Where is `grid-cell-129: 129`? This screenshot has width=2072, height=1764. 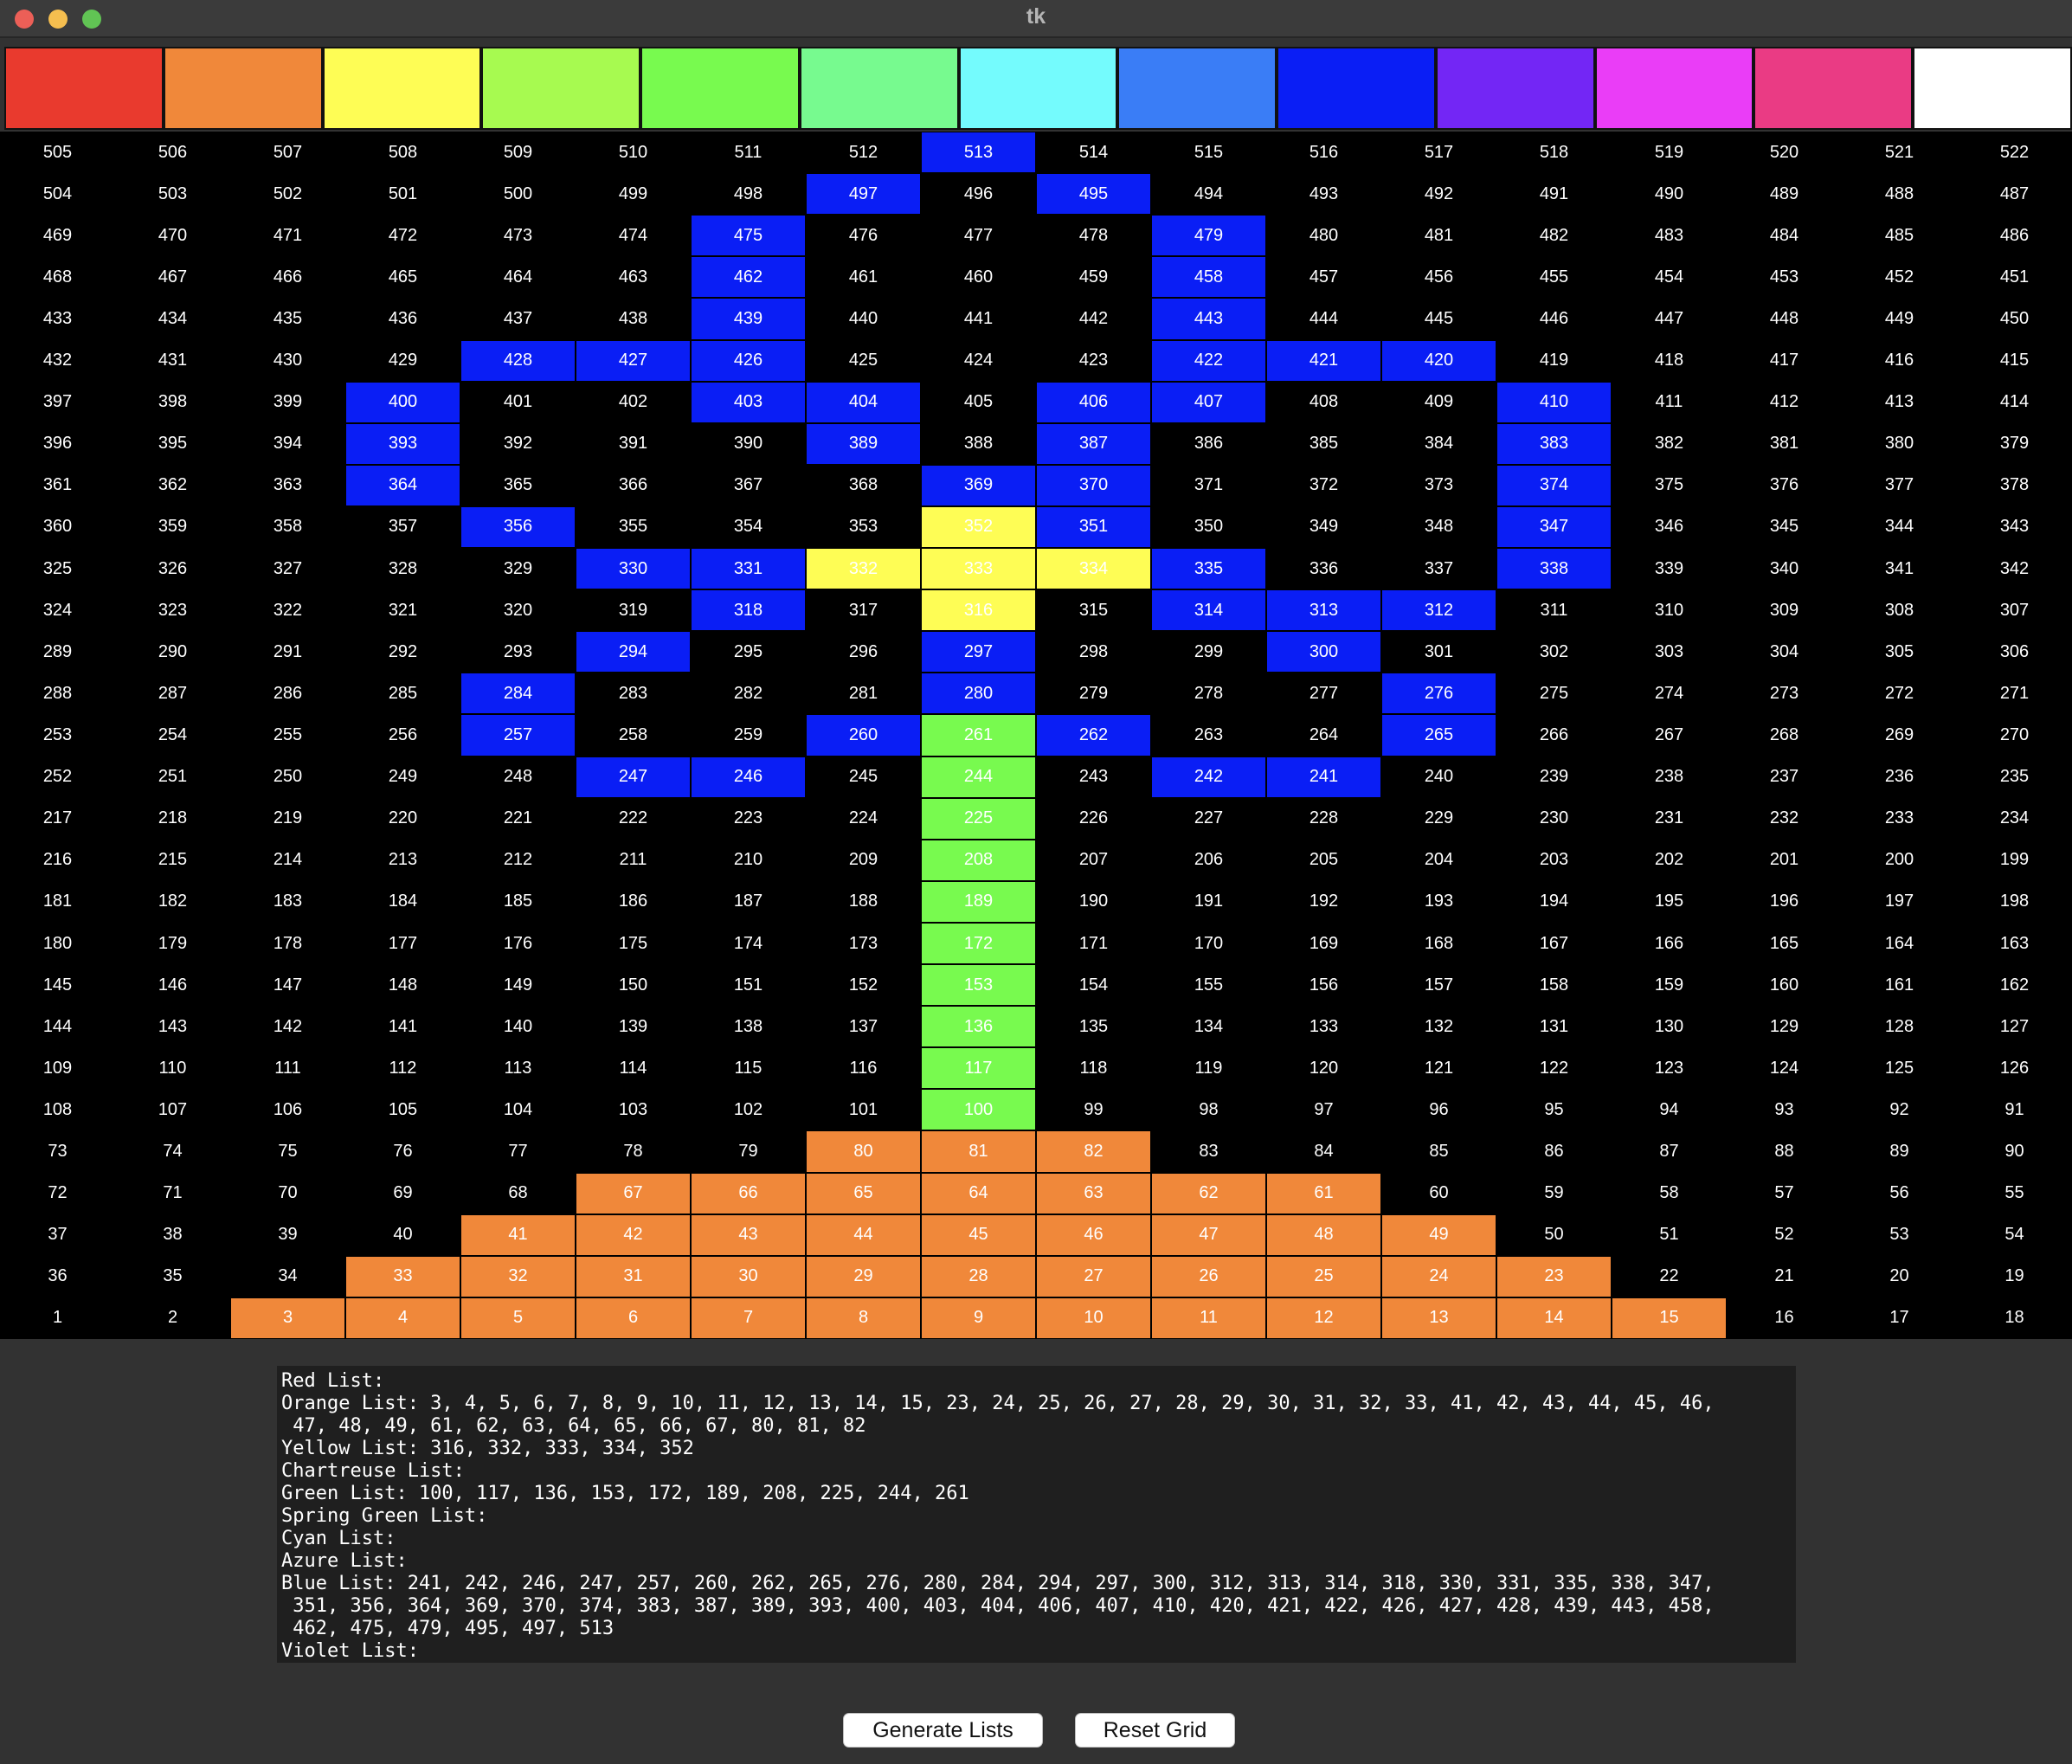 grid-cell-129: 129 is located at coordinates (1785, 1026).